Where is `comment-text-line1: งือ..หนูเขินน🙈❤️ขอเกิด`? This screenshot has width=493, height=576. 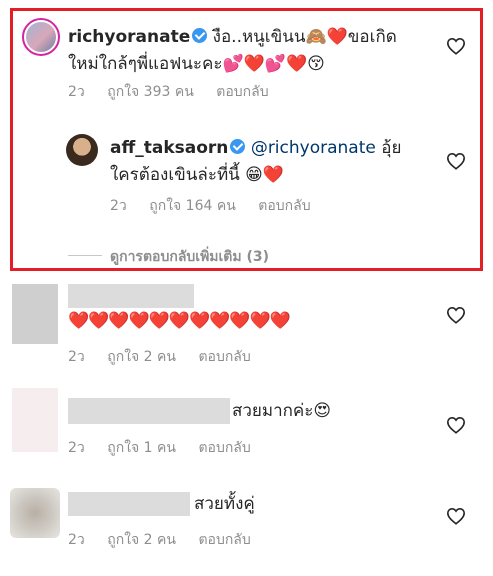
comment-text-line1: งือ..หนูเขินน🙈❤️ขอเกิด is located at coordinates (304, 37).